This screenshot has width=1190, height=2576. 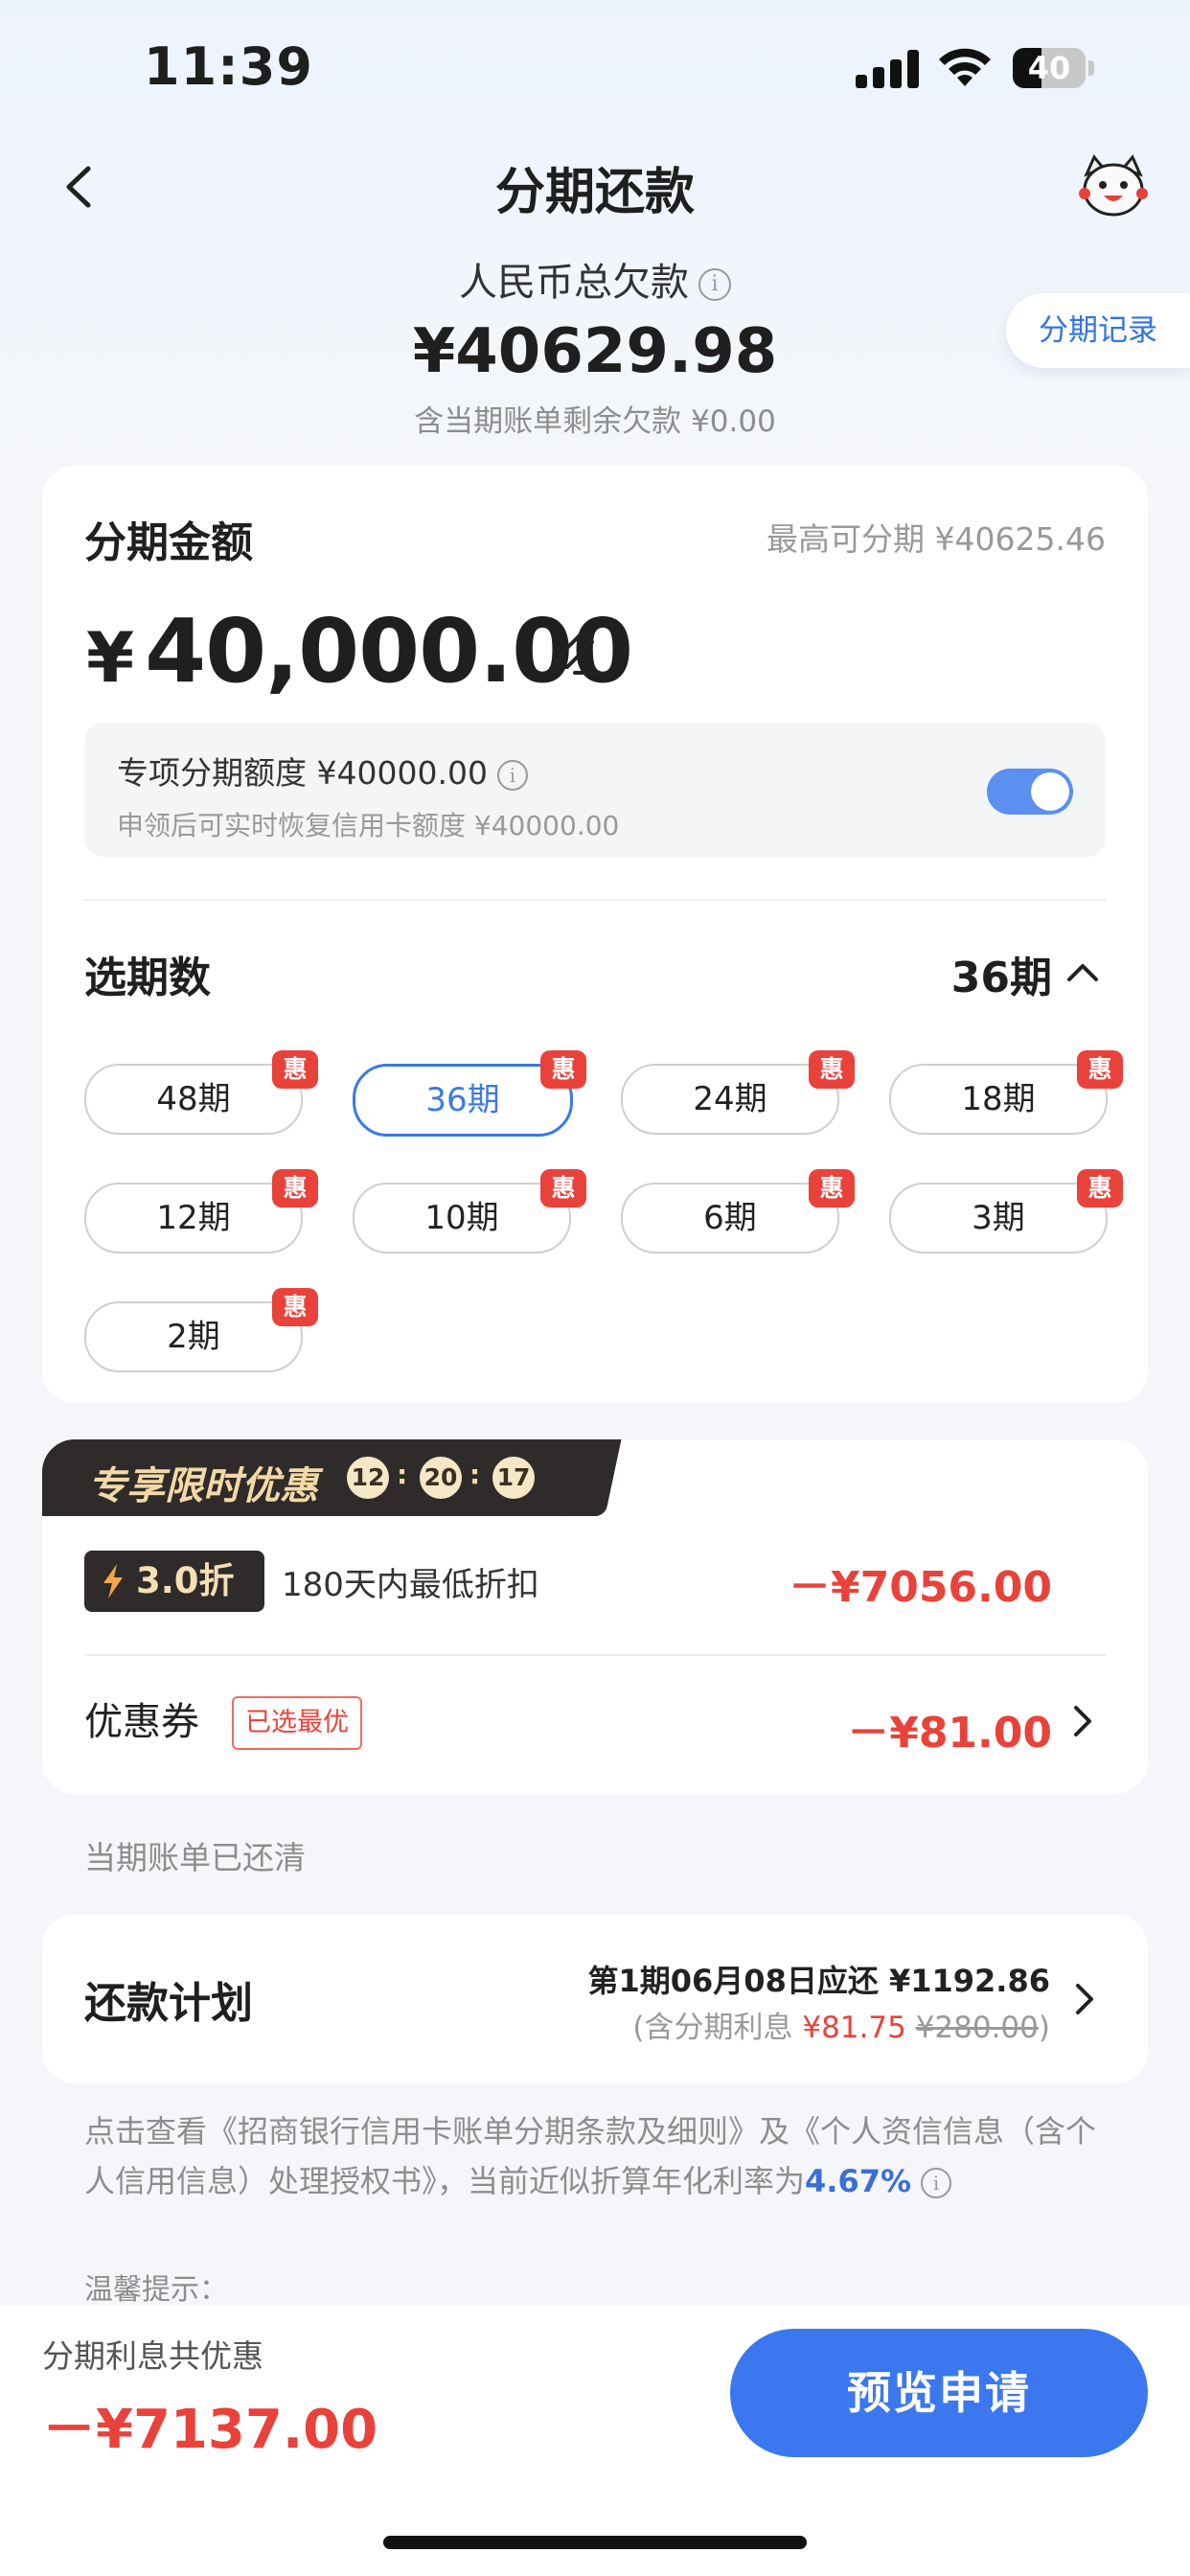 I want to click on annual-rate: 4.67%, so click(x=858, y=2181).